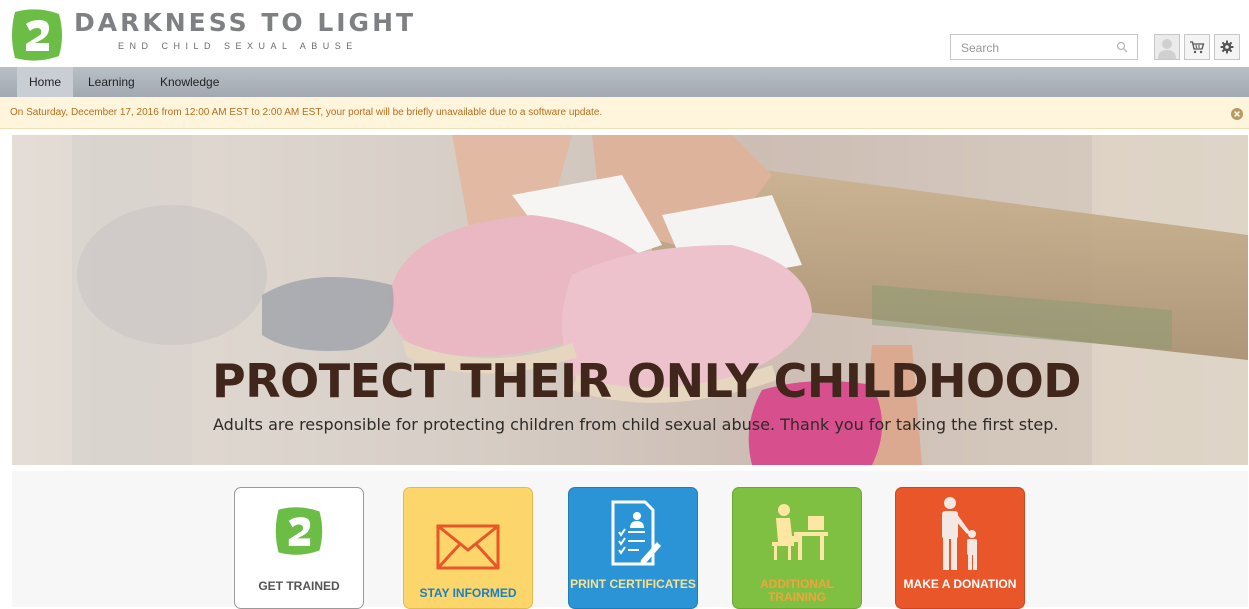 The height and width of the screenshot is (609, 1249). Describe the element at coordinates (1237, 114) in the screenshot. I see `close-circle-icon` at that location.